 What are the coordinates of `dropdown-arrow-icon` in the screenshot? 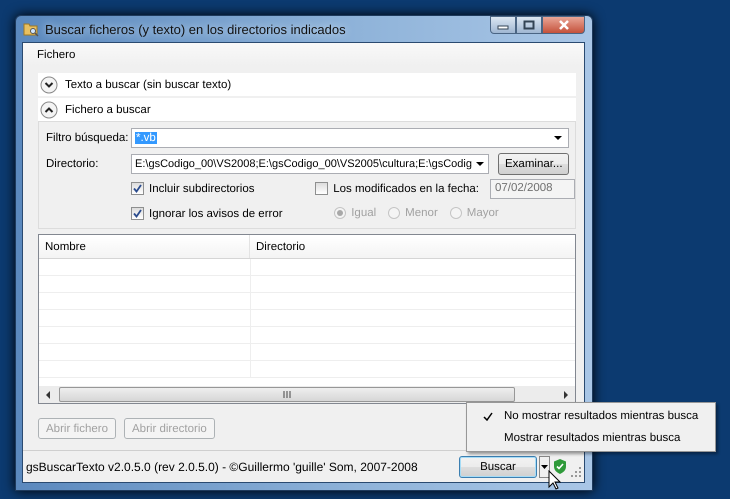 It's located at (544, 466).